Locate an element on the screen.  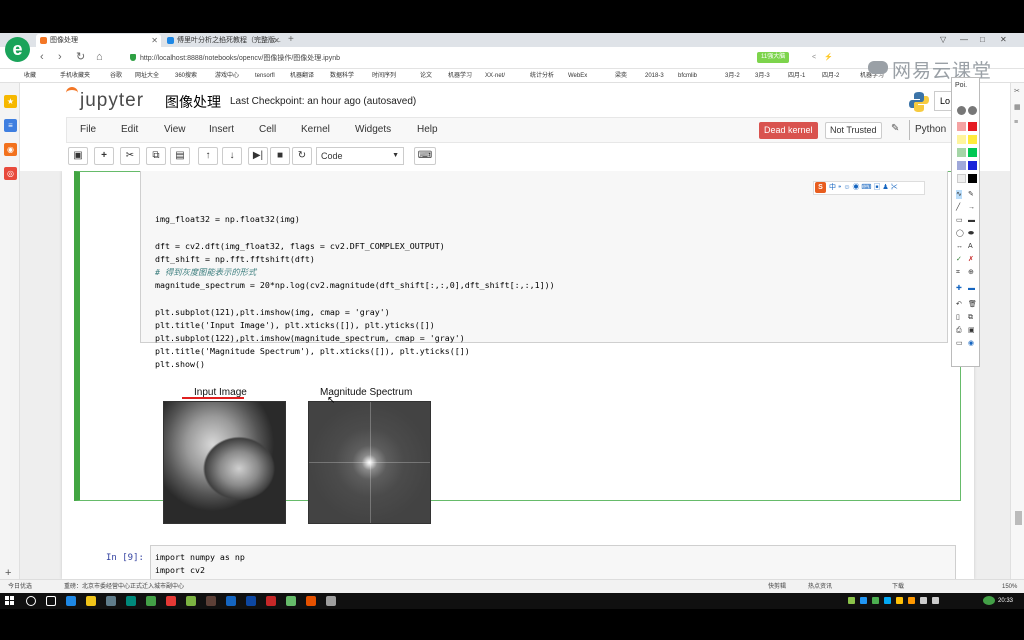
bookmark-item: 时间序列 is located at coordinates (384, 76).